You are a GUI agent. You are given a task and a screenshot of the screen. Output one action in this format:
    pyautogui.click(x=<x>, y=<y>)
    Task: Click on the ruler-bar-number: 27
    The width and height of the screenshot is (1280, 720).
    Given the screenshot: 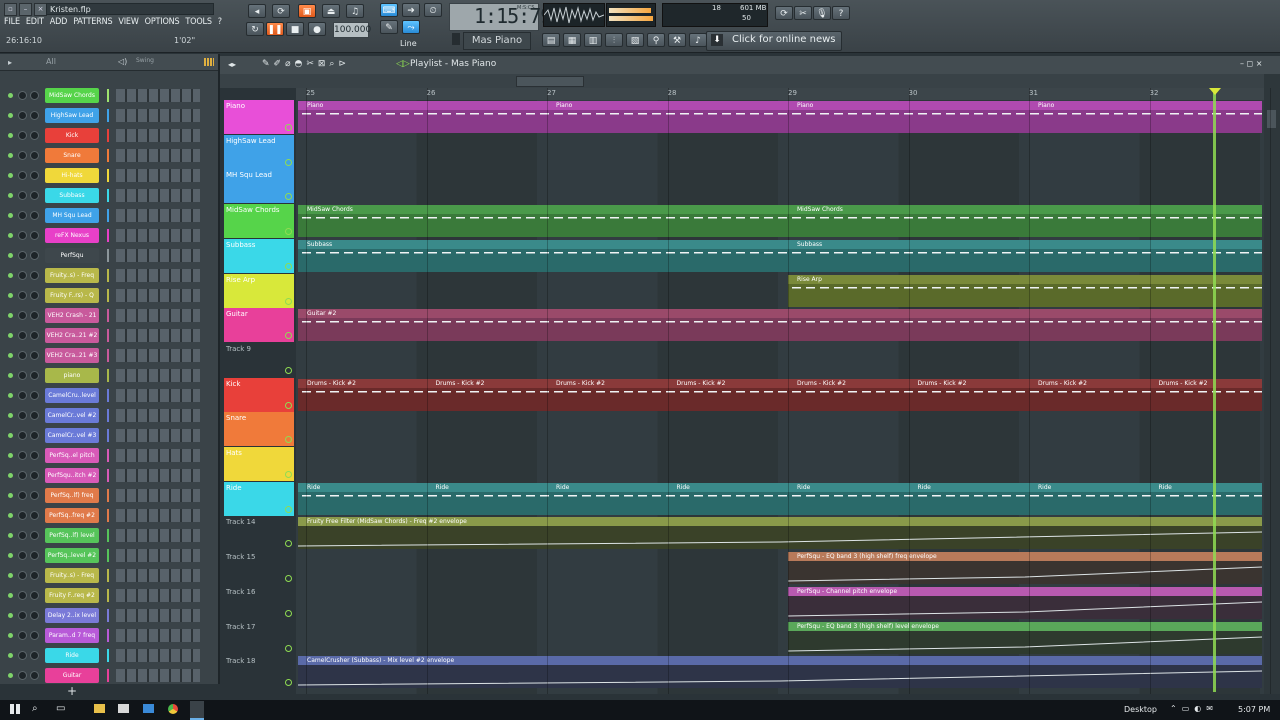 What is the action you would take?
    pyautogui.click(x=551, y=93)
    